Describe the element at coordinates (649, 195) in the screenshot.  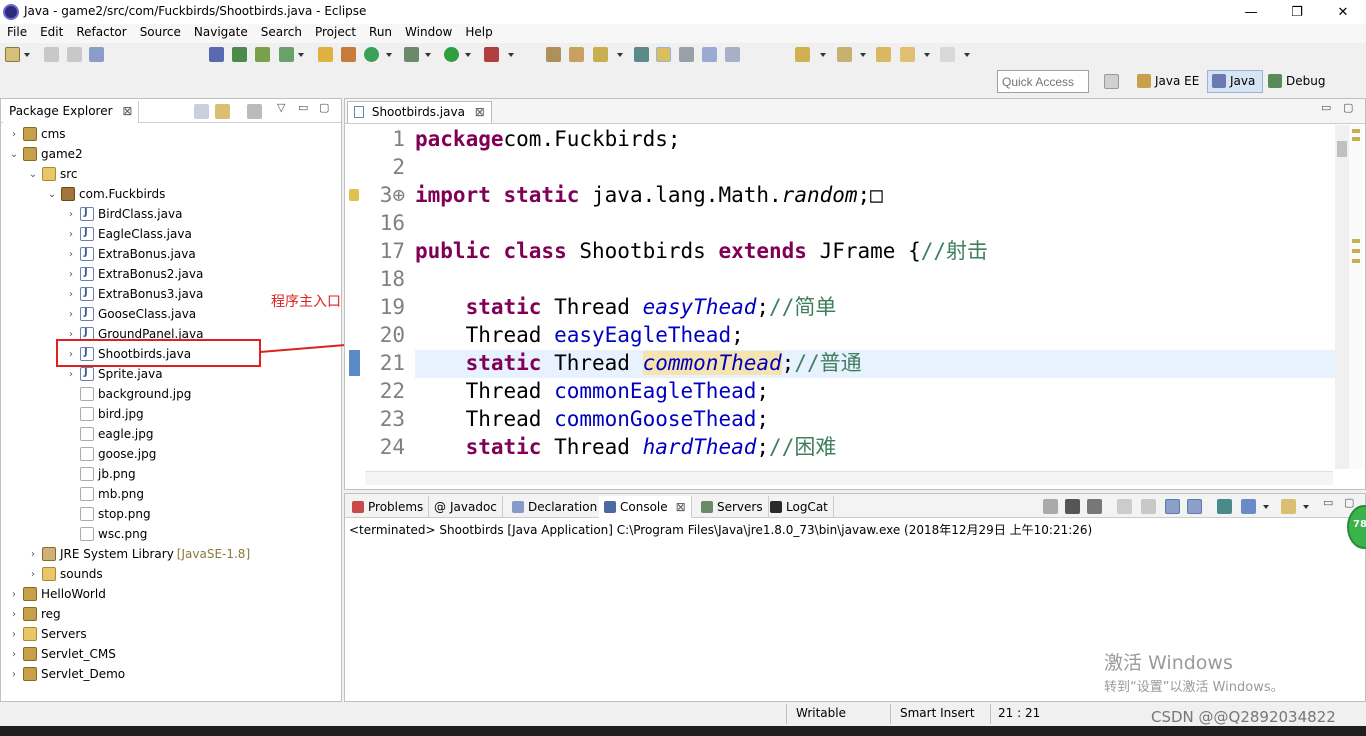
I see `code-line: import static java.lang.Math.random;□` at that location.